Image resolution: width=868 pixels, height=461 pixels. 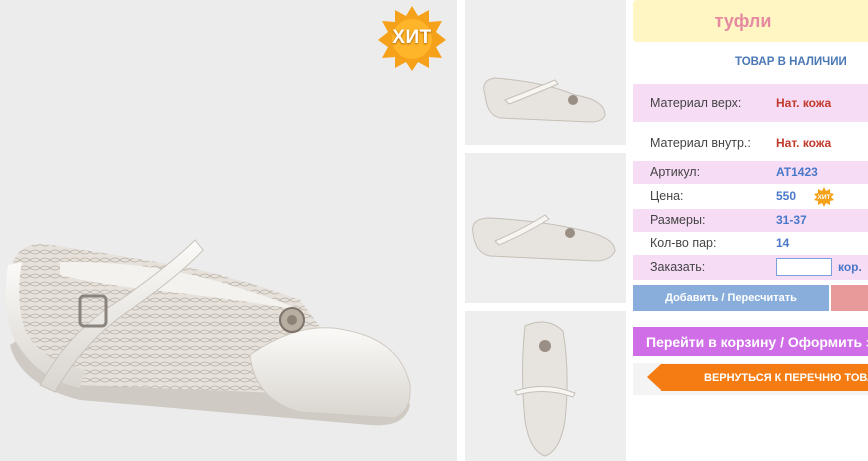 What do you see at coordinates (804, 143) in the screenshot?
I see `material-inner-value: Нат. кожа` at bounding box center [804, 143].